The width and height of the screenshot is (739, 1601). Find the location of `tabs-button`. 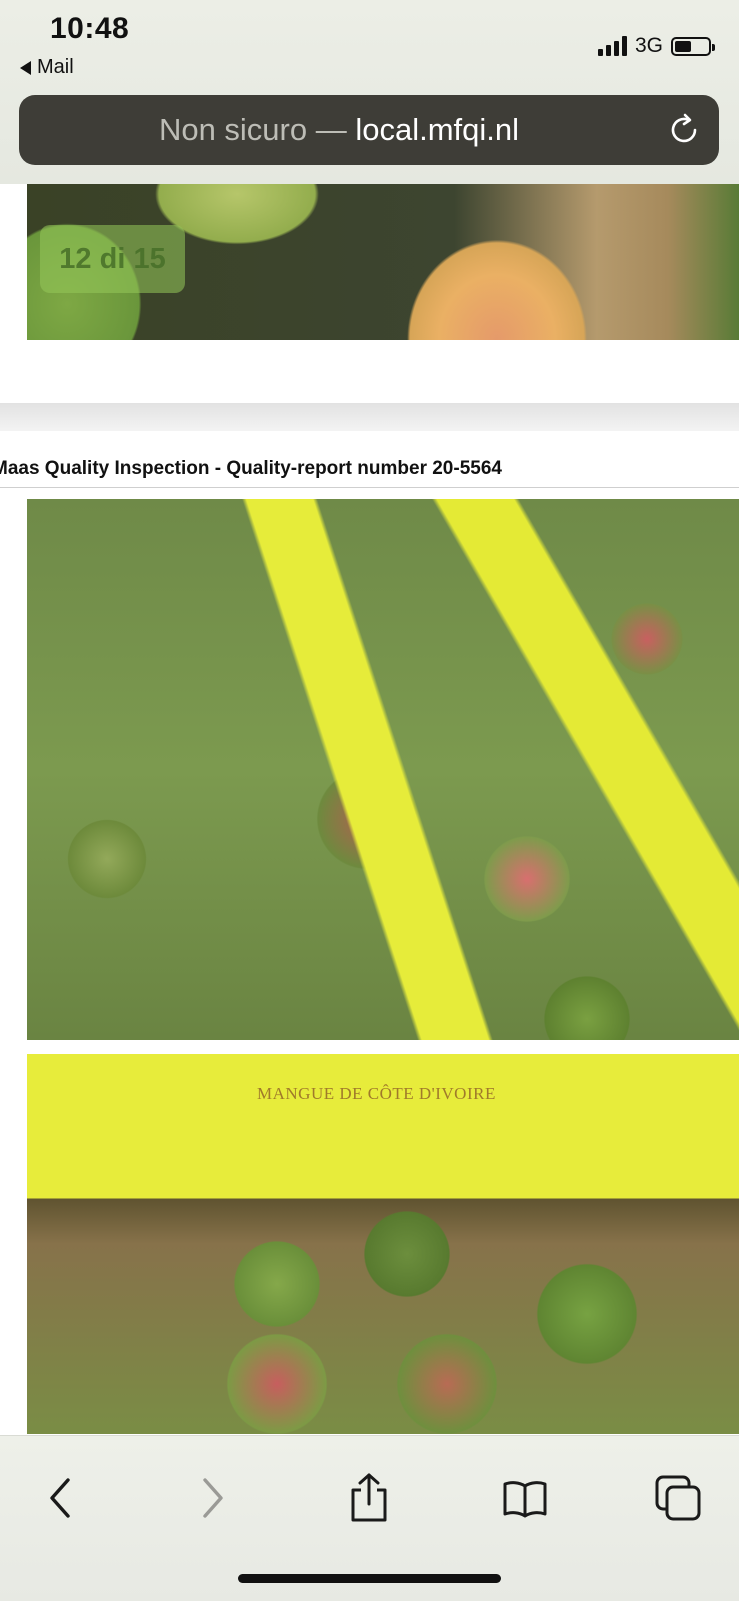

tabs-button is located at coordinates (678, 1498).